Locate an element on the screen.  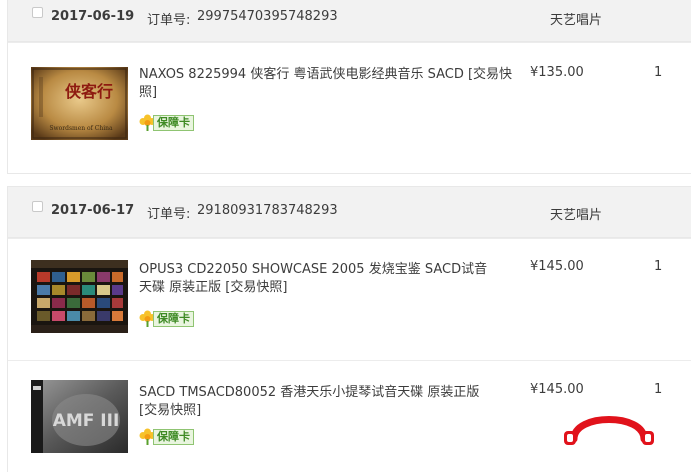
album-cover-image: AMF III is located at coordinates (79, 416).